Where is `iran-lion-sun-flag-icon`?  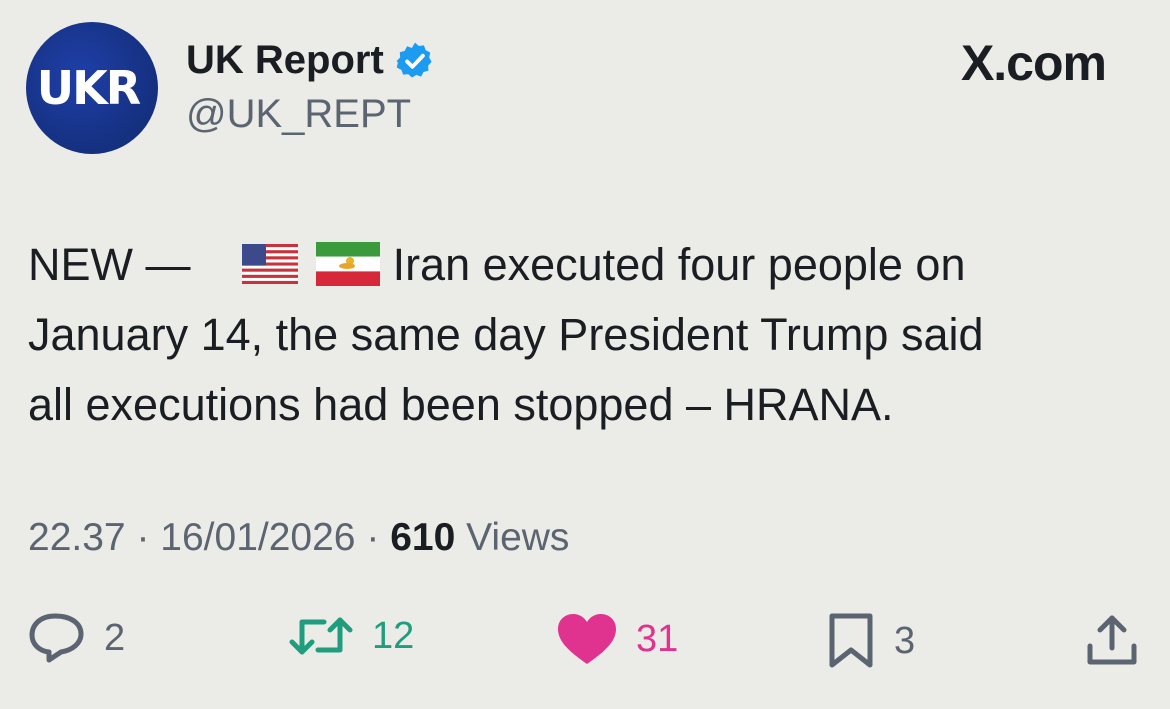
iran-lion-sun-flag-icon is located at coordinates (348, 264).